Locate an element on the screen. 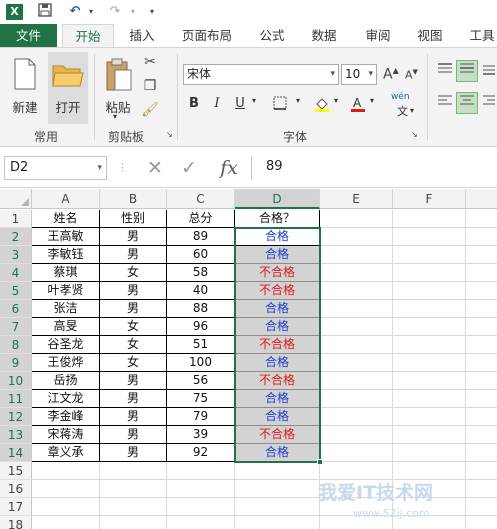 The height and width of the screenshot is (529, 497). new-button: 新建 is located at coordinates (25, 88).